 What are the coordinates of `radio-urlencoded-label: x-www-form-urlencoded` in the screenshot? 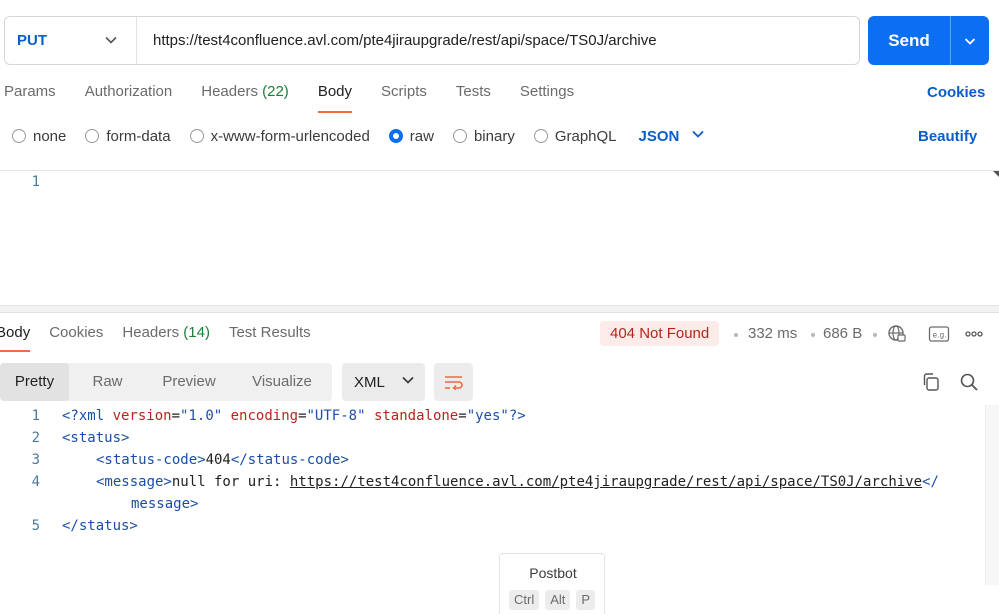 It's located at (290, 136).